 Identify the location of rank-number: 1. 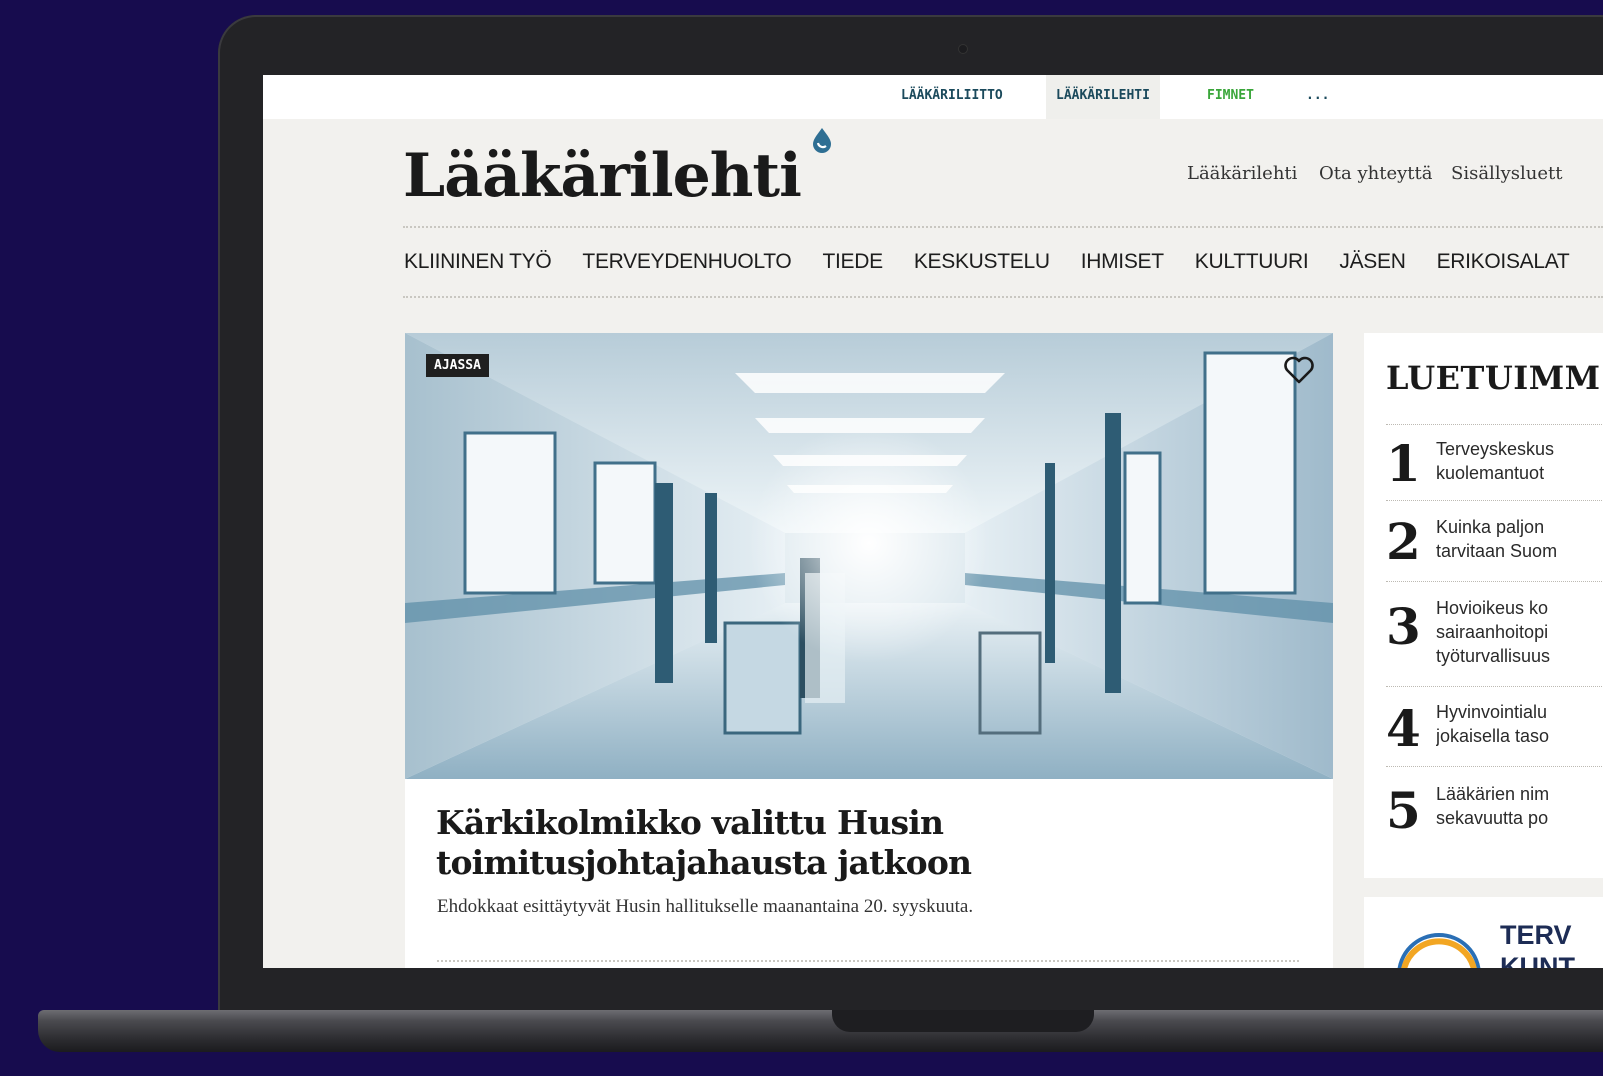
(1403, 463).